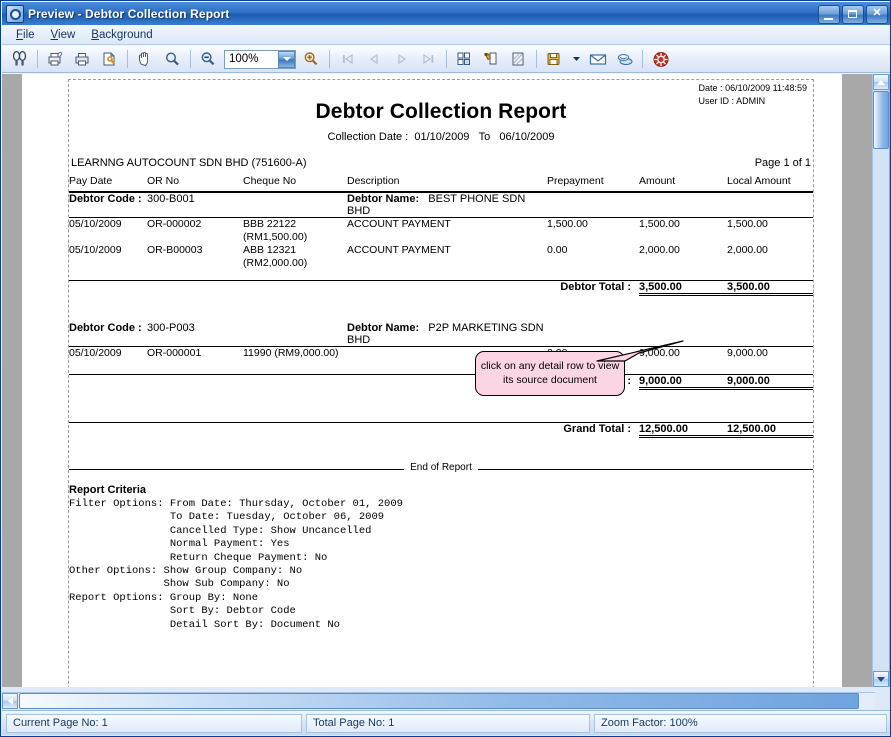 The image size is (891, 737). Describe the element at coordinates (82, 59) in the screenshot. I see `print-icon` at that location.